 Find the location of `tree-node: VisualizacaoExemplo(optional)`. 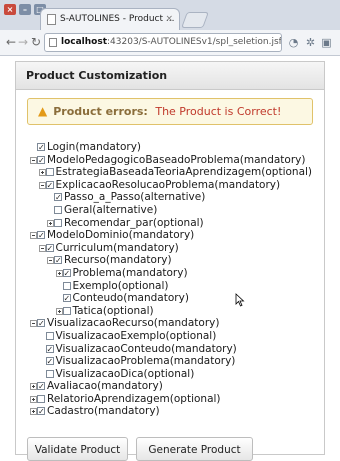

tree-node: VisualizacaoExemplo(optional) is located at coordinates (171, 336).